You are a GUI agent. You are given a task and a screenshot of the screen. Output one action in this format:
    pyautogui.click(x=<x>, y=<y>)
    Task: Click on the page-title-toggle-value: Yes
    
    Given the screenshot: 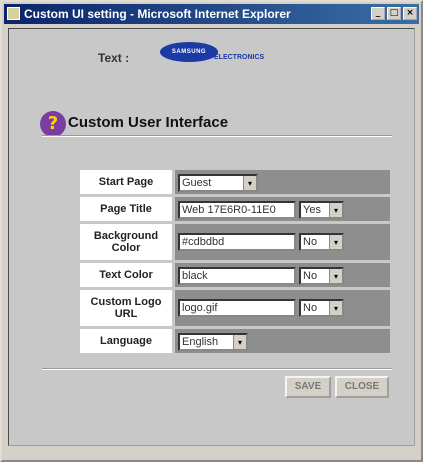 What is the action you would take?
    pyautogui.click(x=312, y=210)
    